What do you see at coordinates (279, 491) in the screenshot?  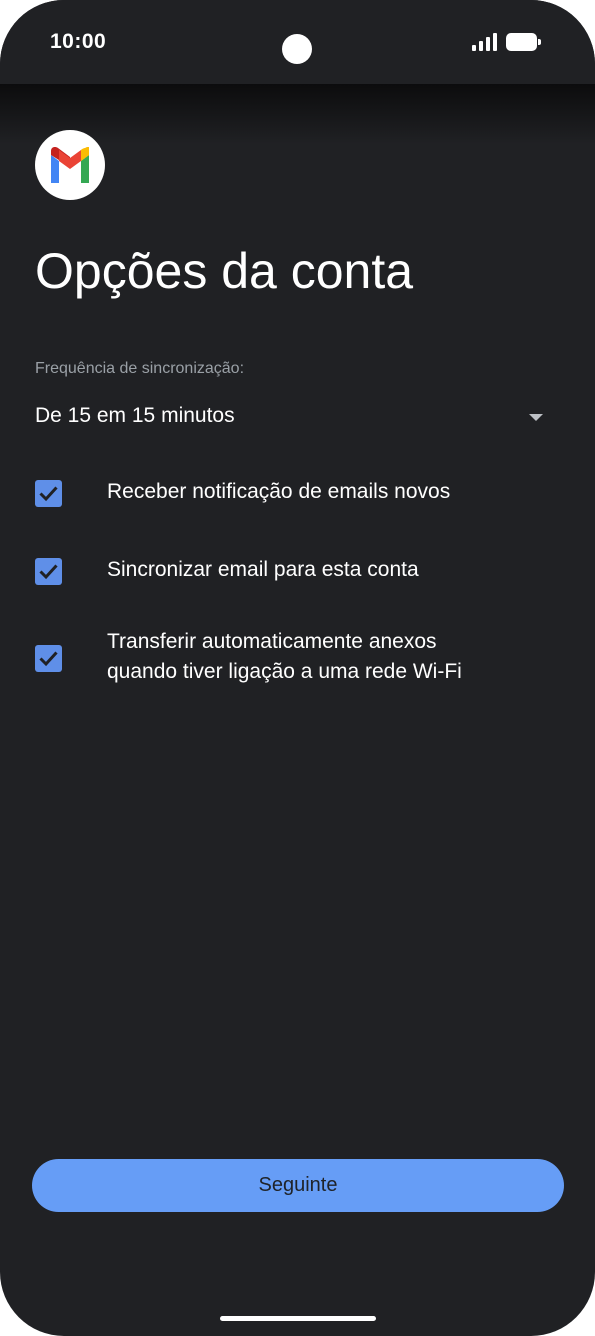 I see `option-label: Receber notificação de emails novos` at bounding box center [279, 491].